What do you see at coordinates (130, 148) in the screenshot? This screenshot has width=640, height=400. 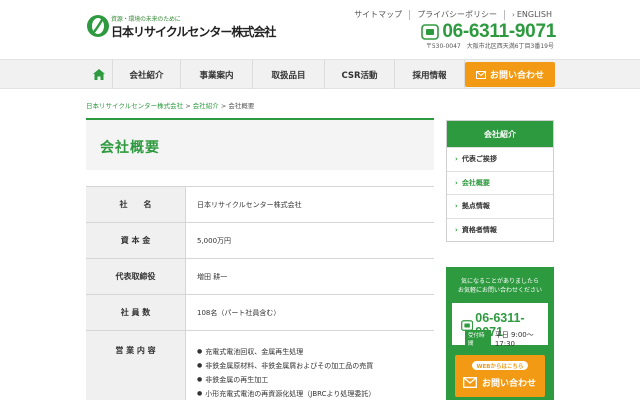 I see `page-title: 会社概要` at bounding box center [130, 148].